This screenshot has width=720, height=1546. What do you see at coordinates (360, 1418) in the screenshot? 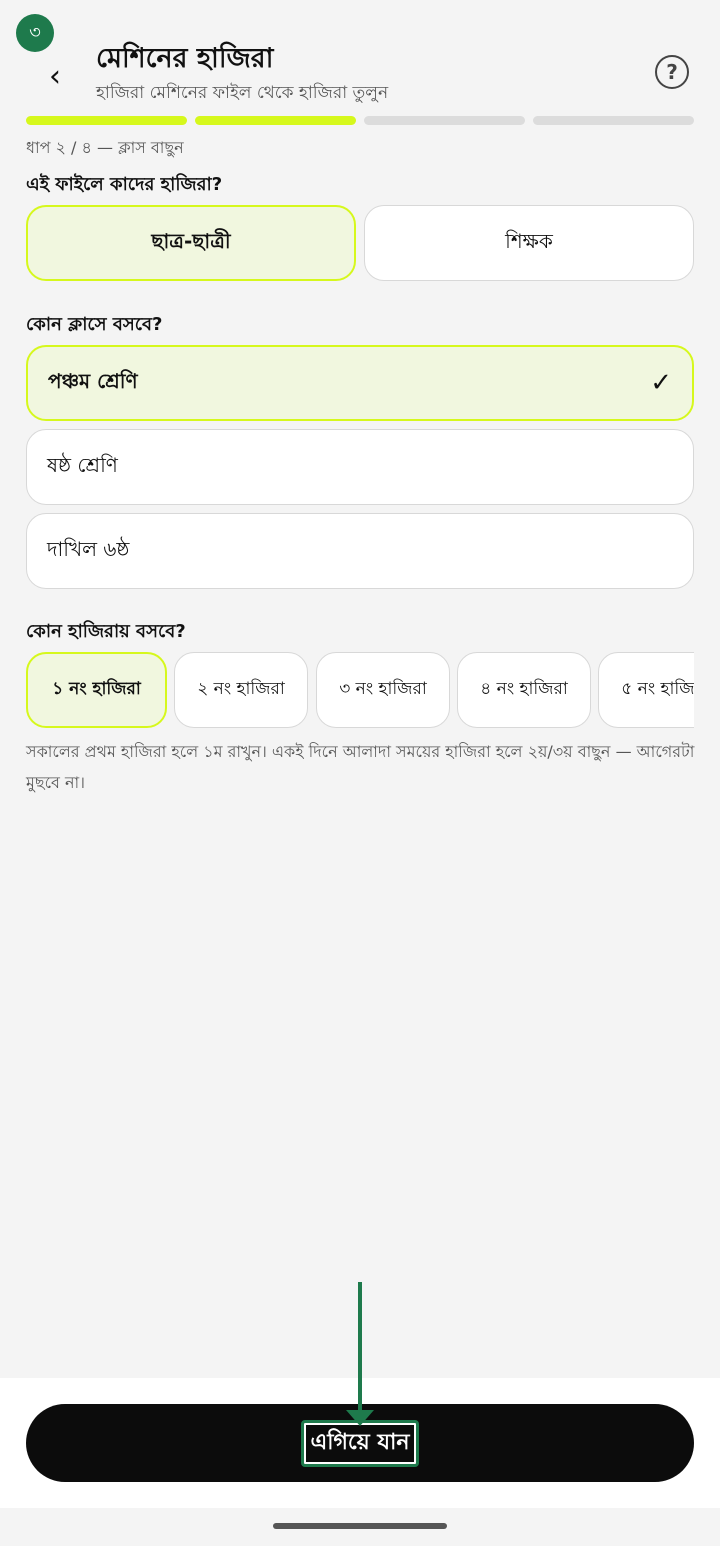
I see `pointer-arrow-head-icon` at bounding box center [360, 1418].